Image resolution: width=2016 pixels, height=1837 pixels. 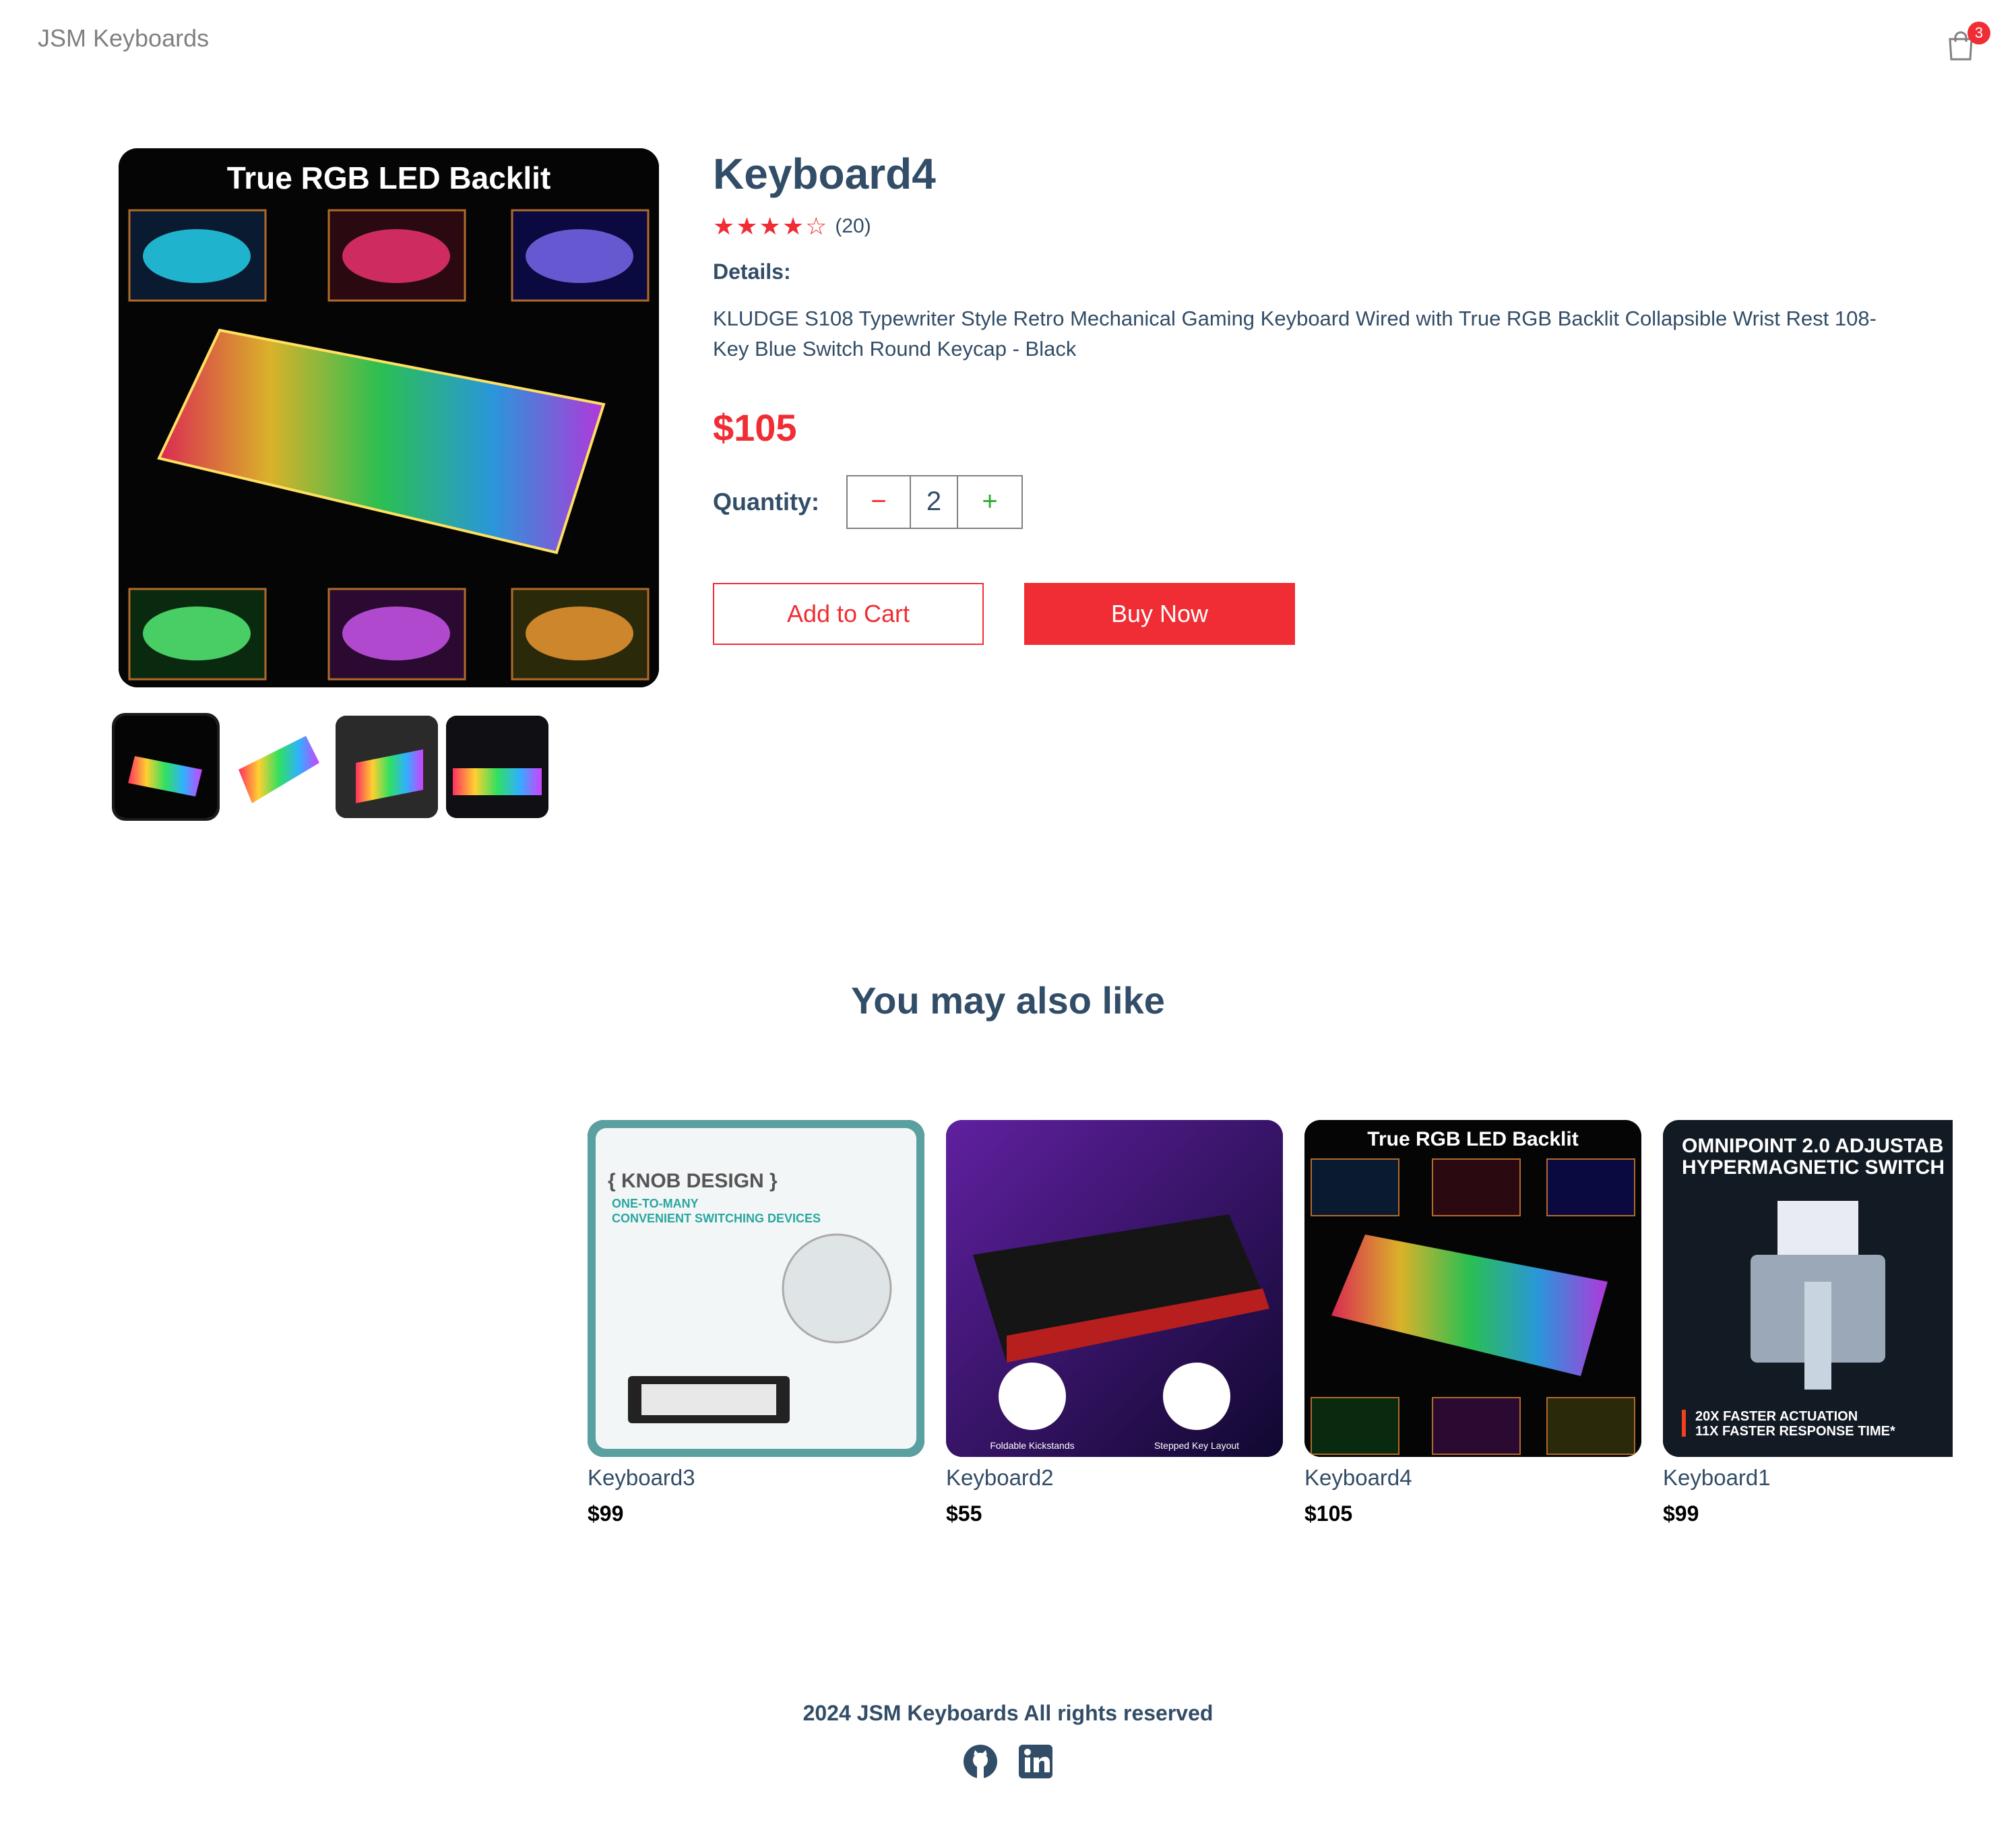 I want to click on quantity-stepper: − 2 +, so click(x=935, y=502).